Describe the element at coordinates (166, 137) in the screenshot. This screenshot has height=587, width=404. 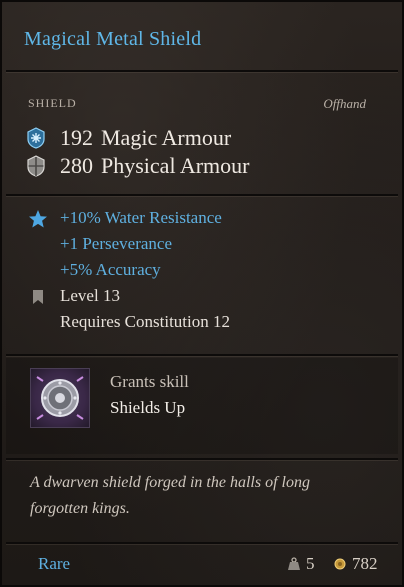
I see `magic-armour-label: Magic Armour` at that location.